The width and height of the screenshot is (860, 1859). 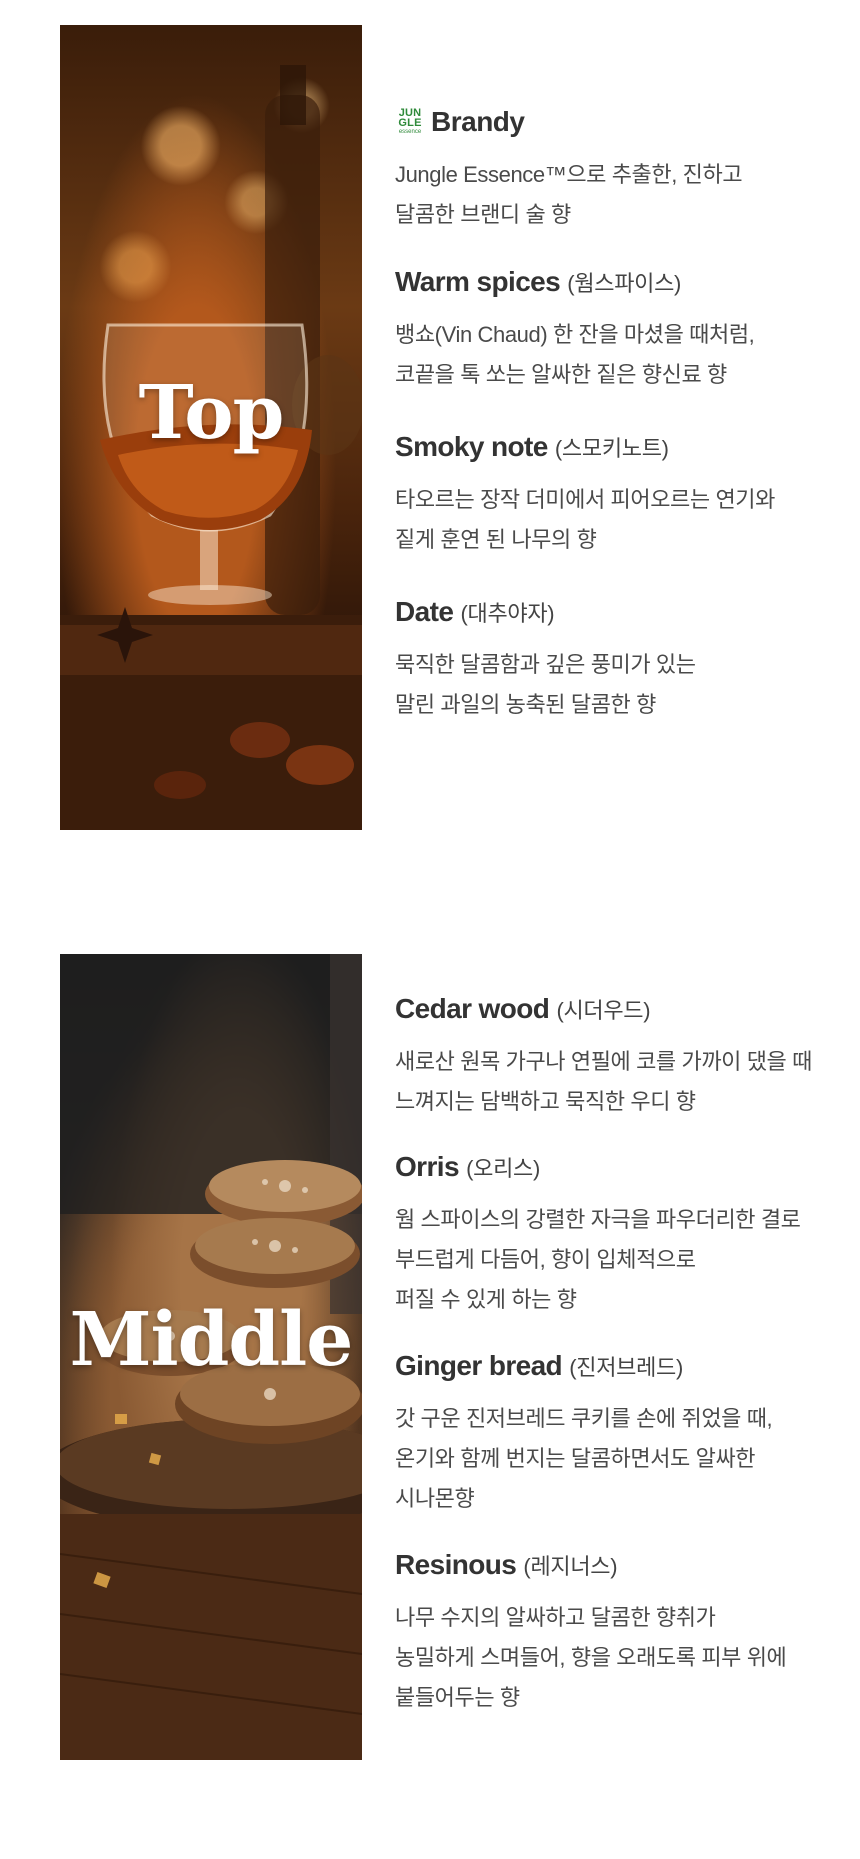 What do you see at coordinates (532, 446) in the screenshot?
I see `note-title: Smoky note (스모키노트)` at bounding box center [532, 446].